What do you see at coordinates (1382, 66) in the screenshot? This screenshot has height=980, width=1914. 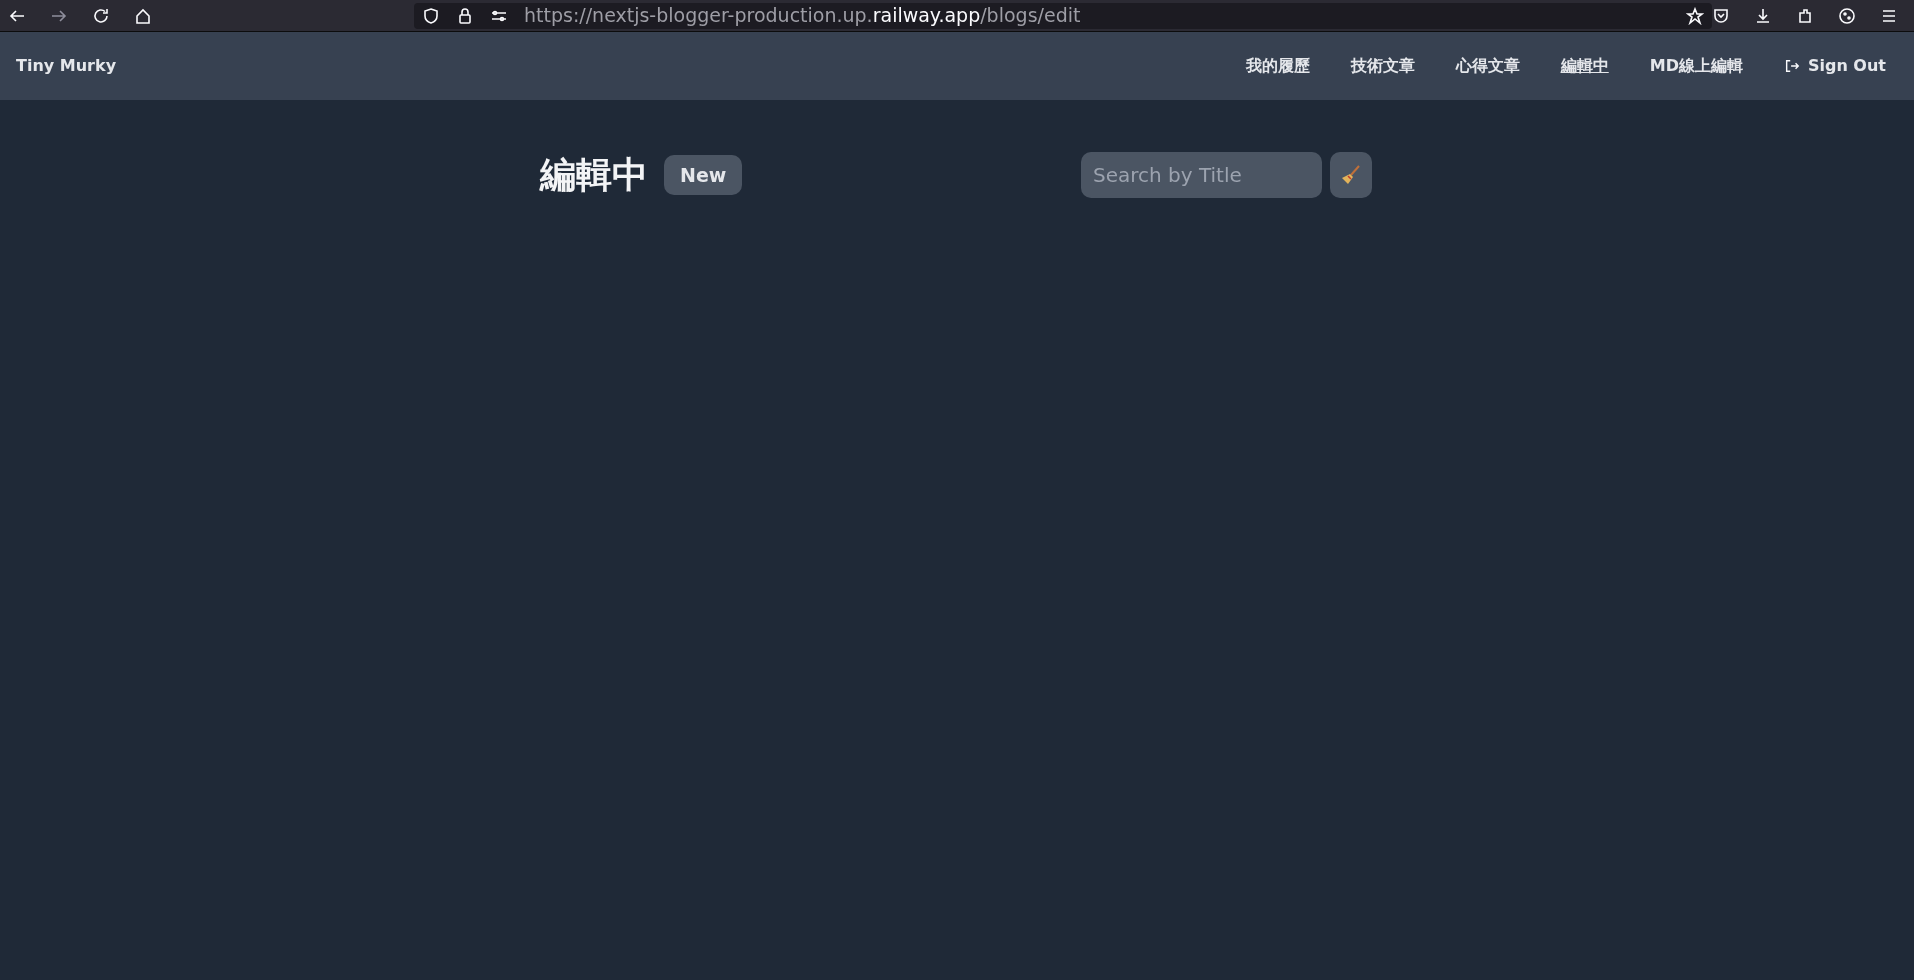 I see `nav-link: 技術文章` at bounding box center [1382, 66].